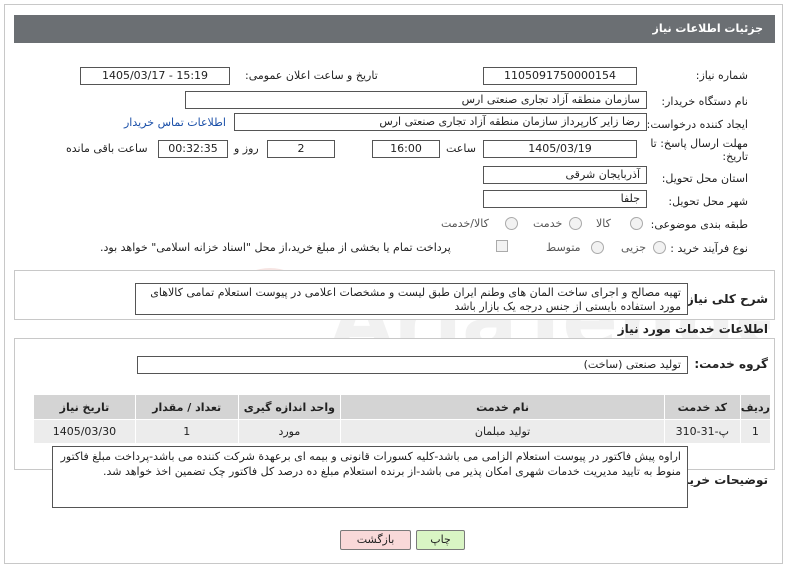 This screenshot has height=566, width=788. Describe the element at coordinates (709, 248) in the screenshot. I see `process-type-label: نوع فرآیند خرید :` at that location.